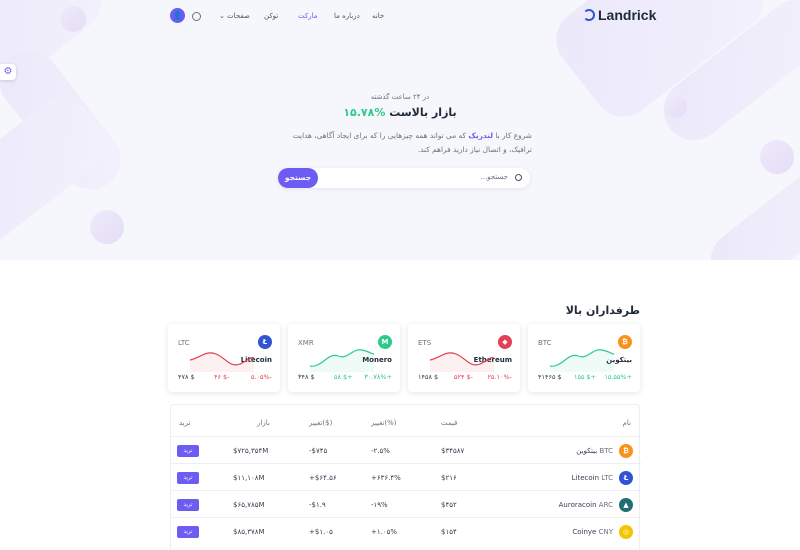  Describe the element at coordinates (263, 423) in the screenshot. I see `th-market: بازار` at that location.